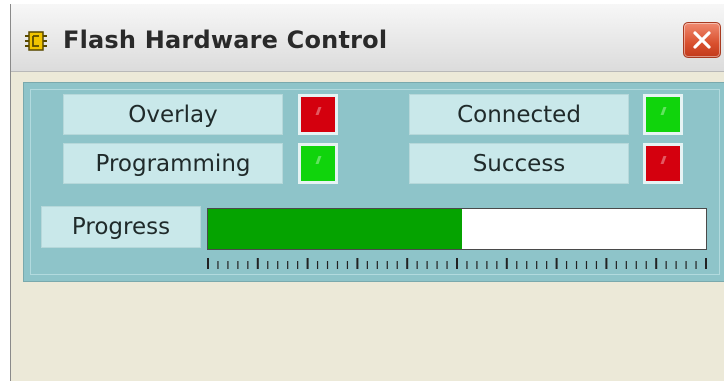 This screenshot has width=724, height=381. What do you see at coordinates (519, 163) in the screenshot?
I see `success-label: Success` at bounding box center [519, 163].